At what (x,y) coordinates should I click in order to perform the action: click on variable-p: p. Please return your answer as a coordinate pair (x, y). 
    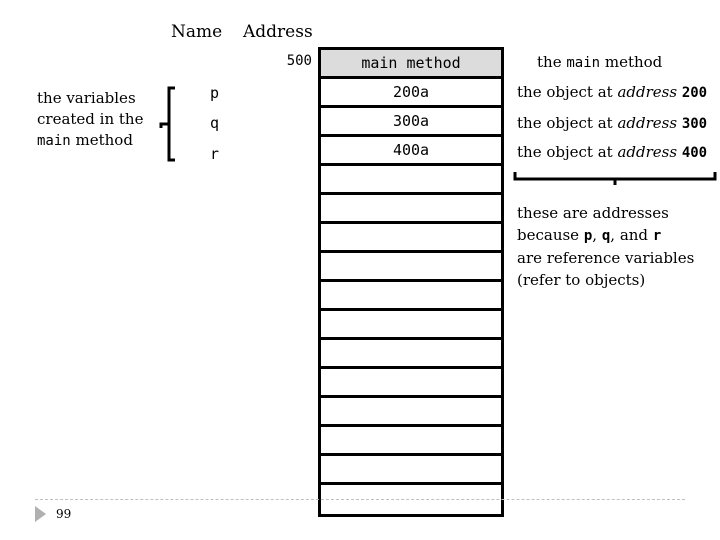
    Looking at the image, I should click on (215, 93).